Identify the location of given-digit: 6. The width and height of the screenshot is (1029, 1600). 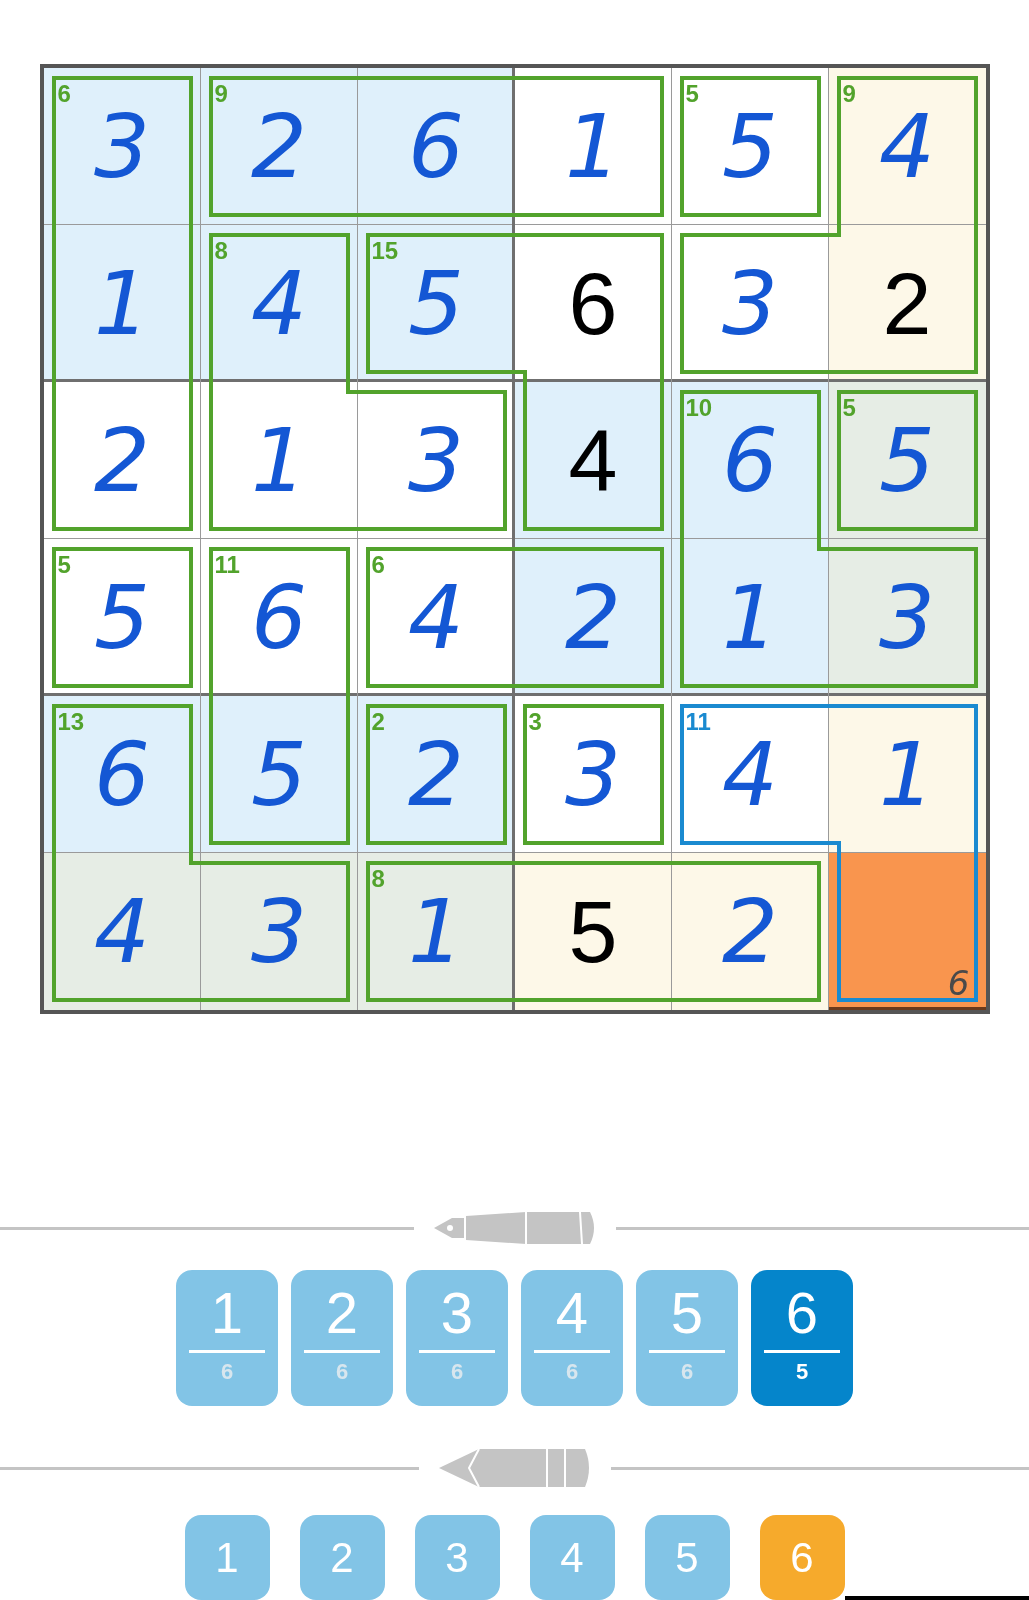
(593, 303).